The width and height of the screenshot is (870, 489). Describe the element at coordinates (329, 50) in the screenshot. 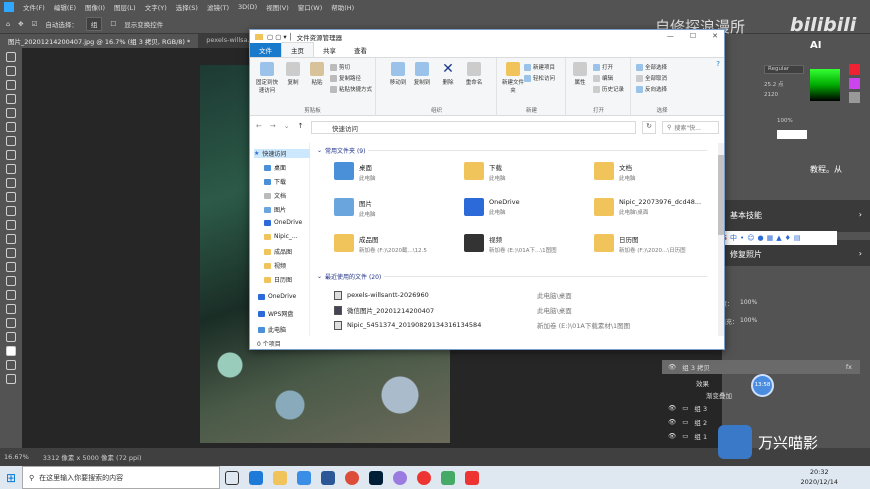

I see `tab-share: 共享` at that location.